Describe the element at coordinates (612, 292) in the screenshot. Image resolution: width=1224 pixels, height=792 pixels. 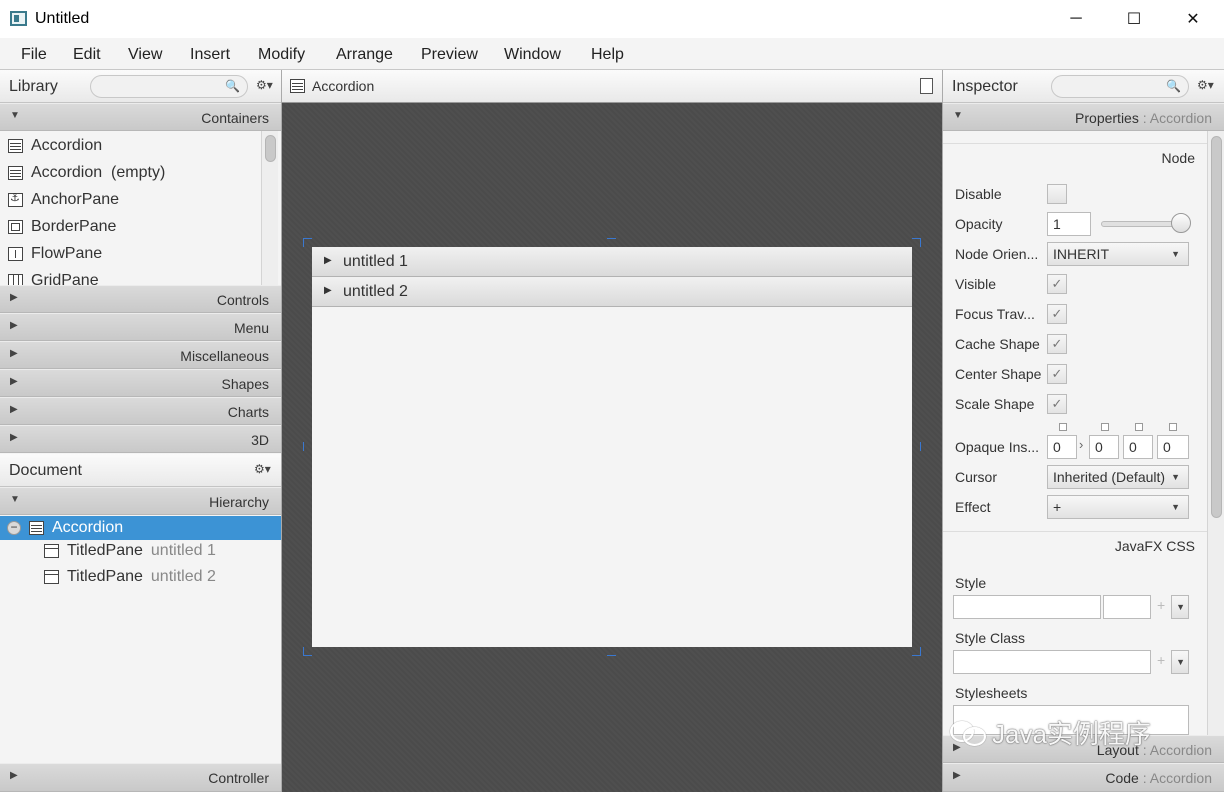
I see `titled-pane-2: ▶ untitled 2` at that location.